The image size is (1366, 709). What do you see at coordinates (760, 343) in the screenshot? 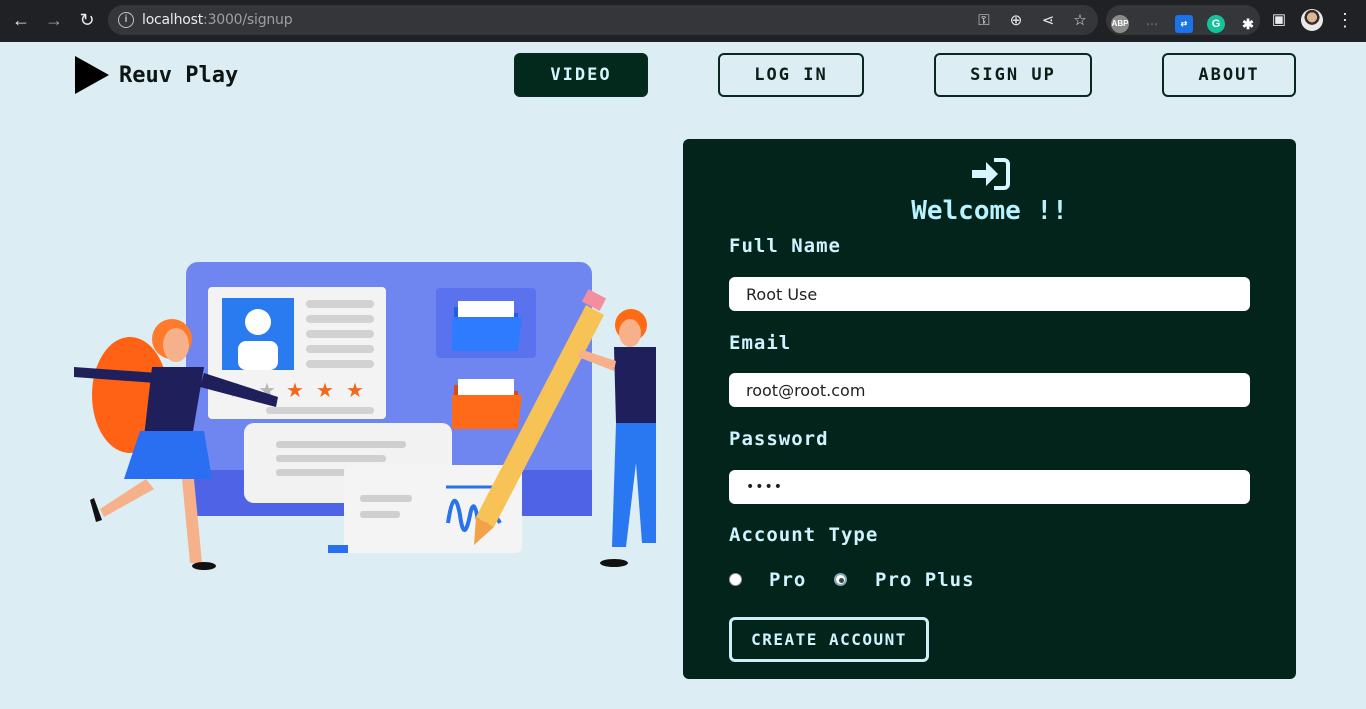
I see `email-label: Email` at bounding box center [760, 343].